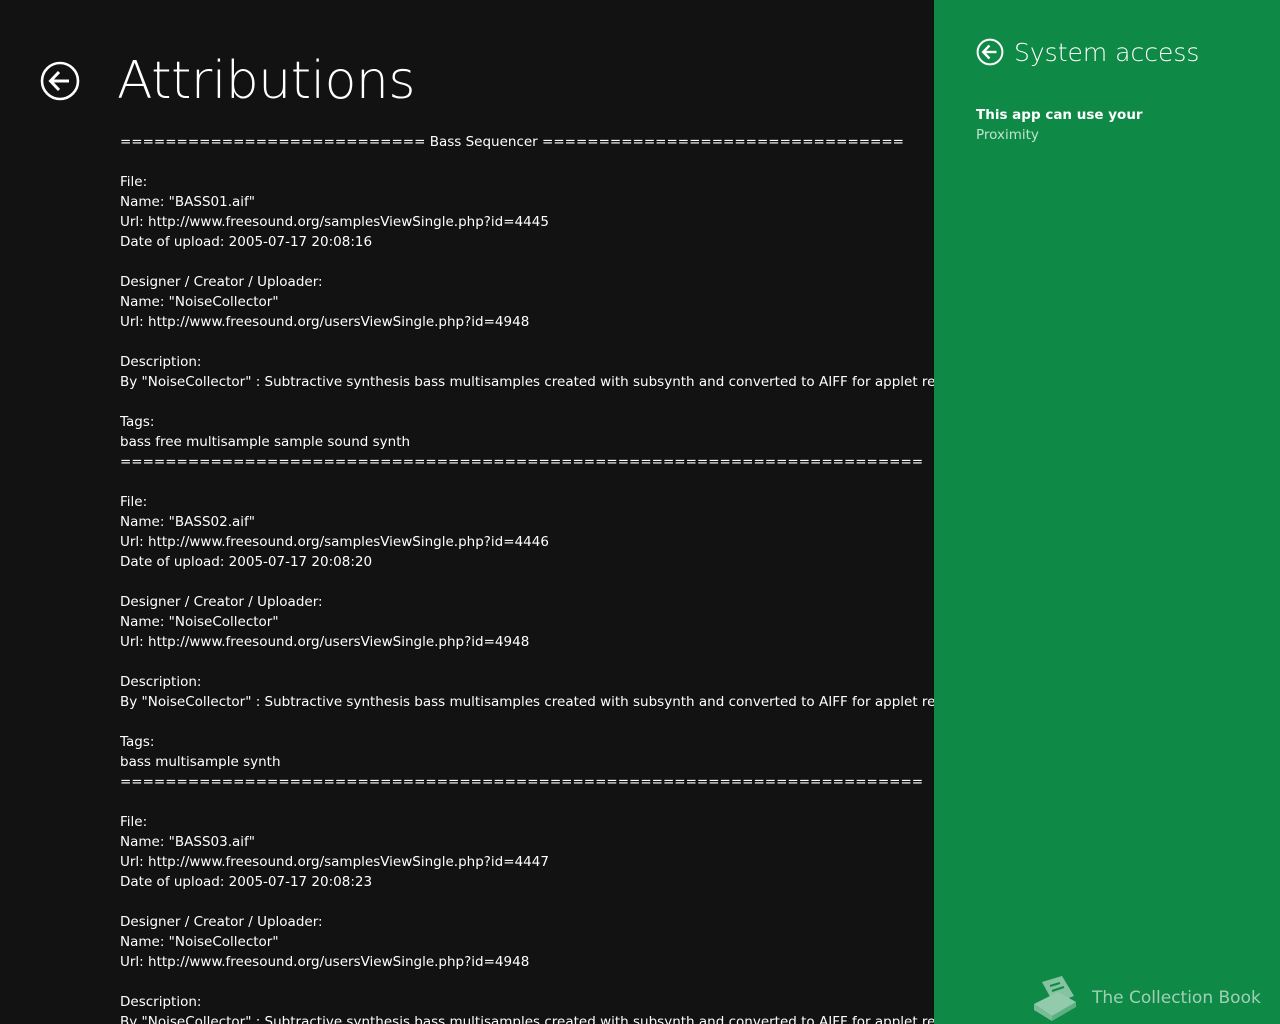 The image size is (1280, 1024). What do you see at coordinates (1007, 135) in the screenshot?
I see `permission-item: Proximity` at bounding box center [1007, 135].